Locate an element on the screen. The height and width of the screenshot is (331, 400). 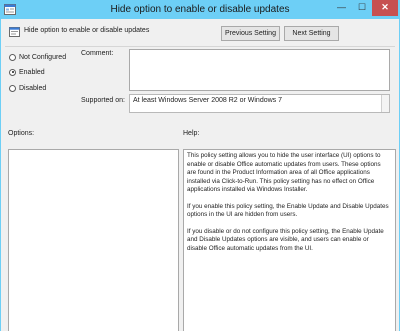
radio-label: Enabled is located at coordinates (32, 72).